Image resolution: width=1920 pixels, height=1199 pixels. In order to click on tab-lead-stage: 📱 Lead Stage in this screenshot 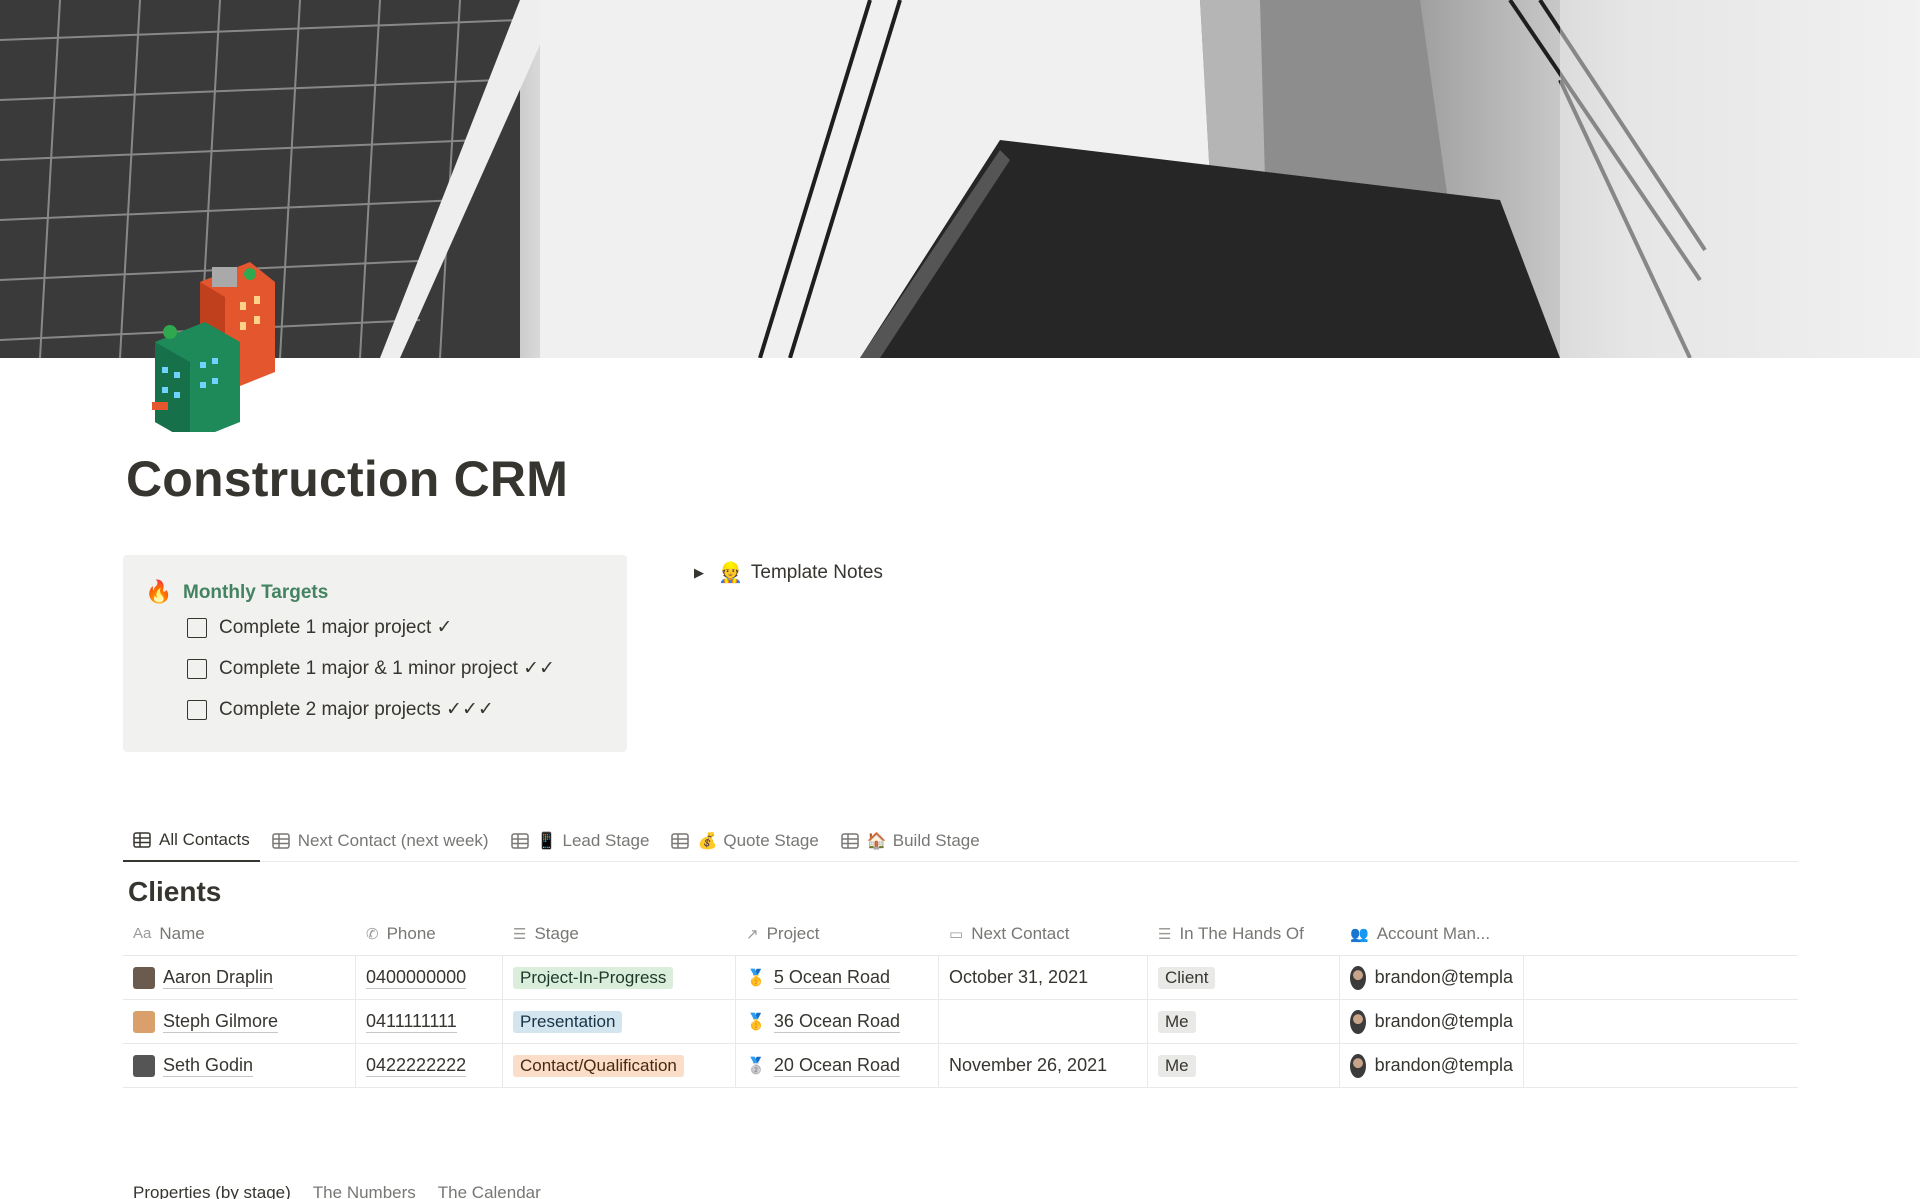, I will do `click(580, 841)`.